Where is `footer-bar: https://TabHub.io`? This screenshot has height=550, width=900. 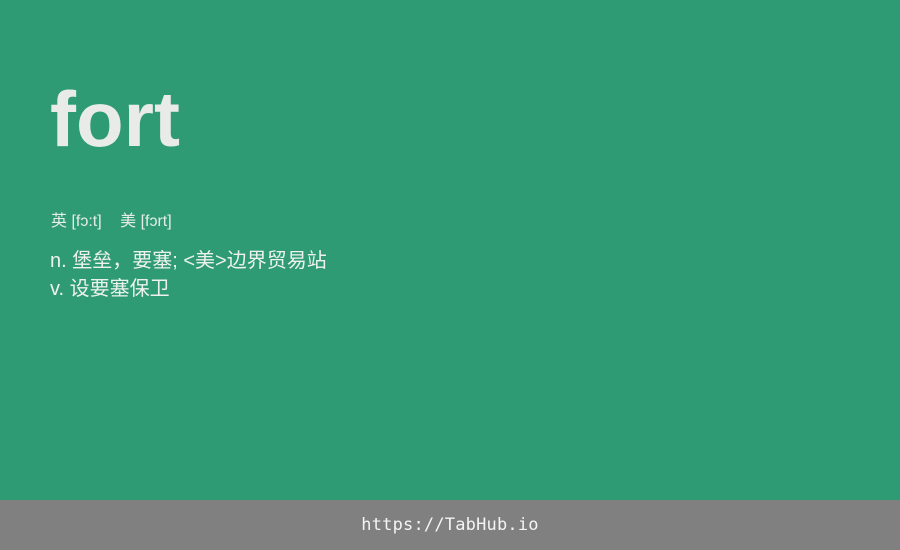
footer-bar: https://TabHub.io is located at coordinates (450, 525).